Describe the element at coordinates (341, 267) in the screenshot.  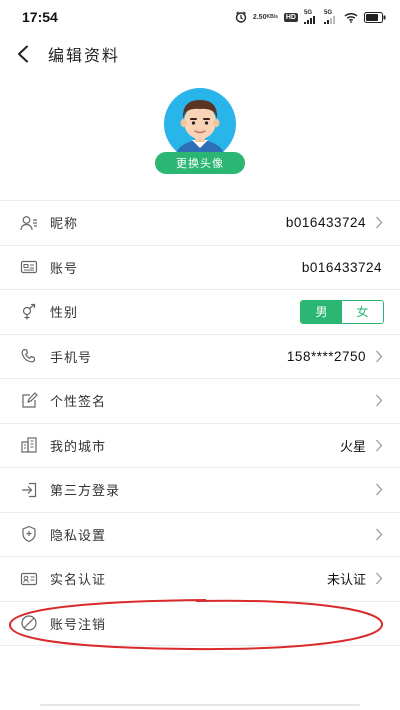
I see `account-value: b016433724` at that location.